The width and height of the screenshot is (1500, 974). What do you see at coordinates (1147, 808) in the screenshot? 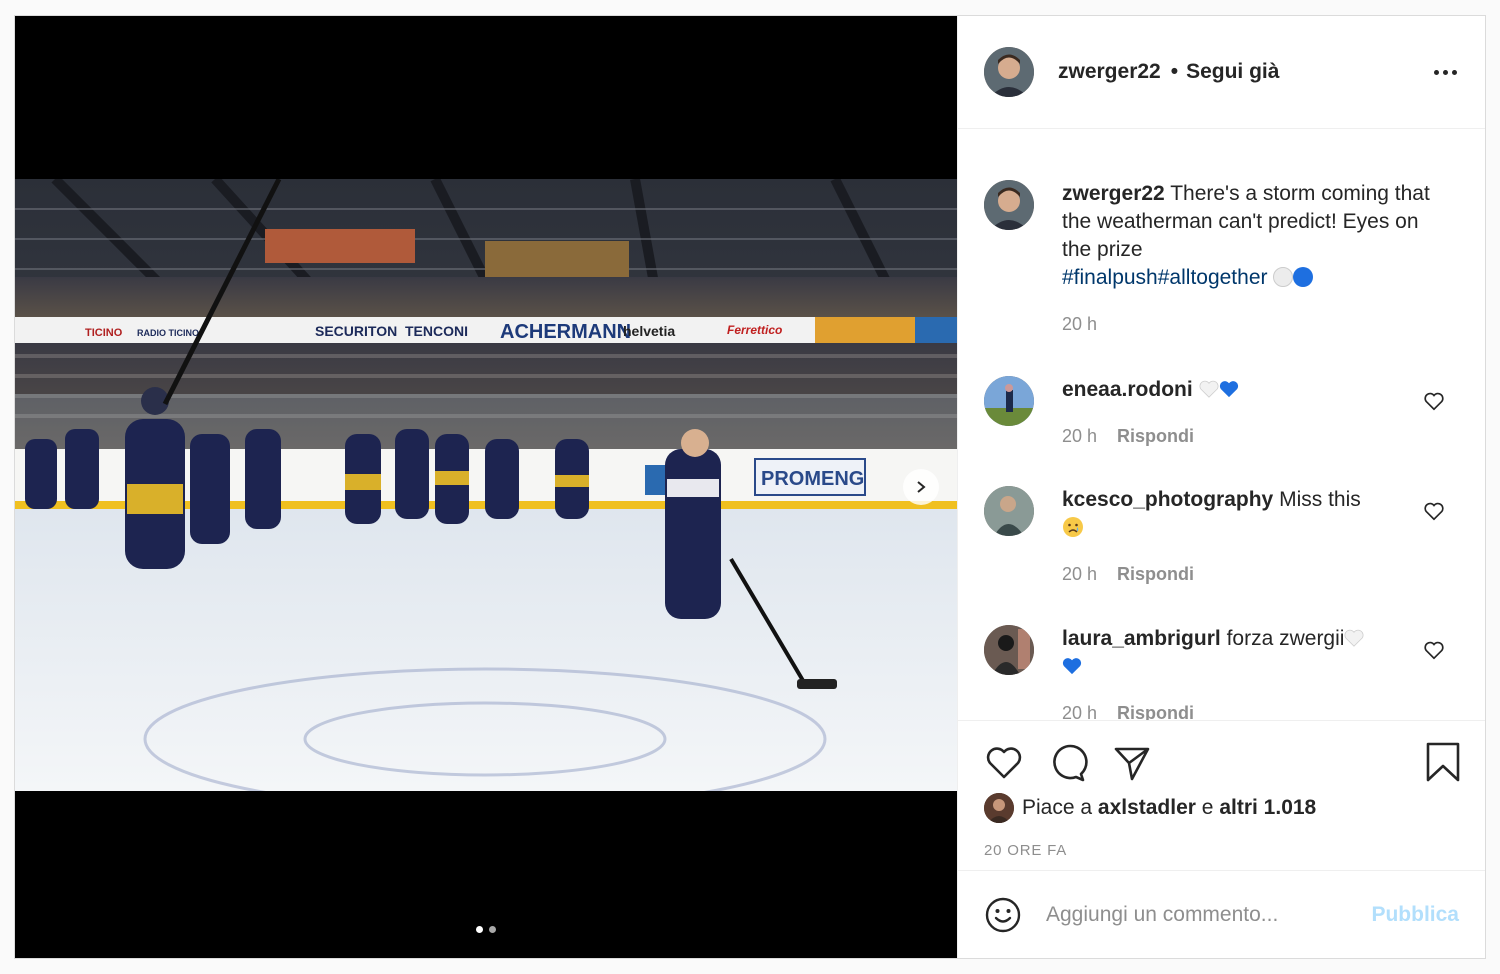
I see `liker-username: axlstadler` at bounding box center [1147, 808].